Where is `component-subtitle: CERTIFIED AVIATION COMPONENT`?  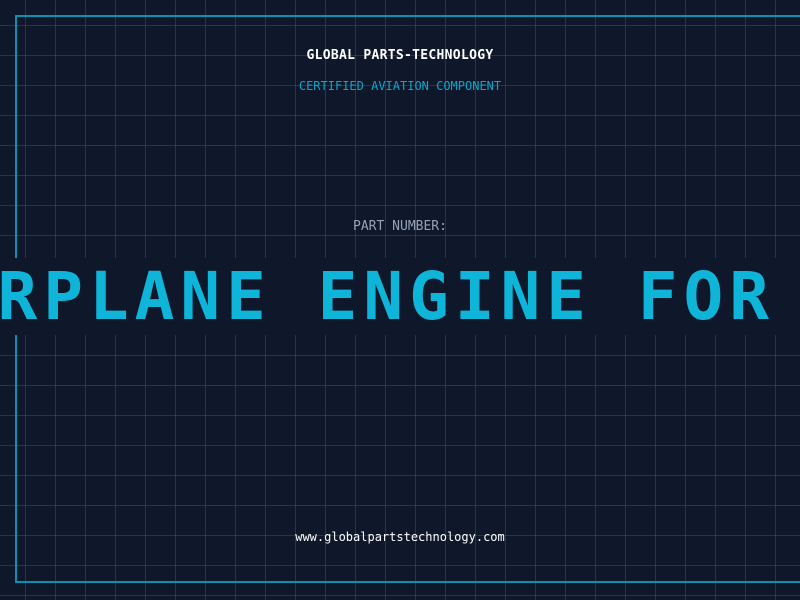 component-subtitle: CERTIFIED AVIATION COMPONENT is located at coordinates (400, 86).